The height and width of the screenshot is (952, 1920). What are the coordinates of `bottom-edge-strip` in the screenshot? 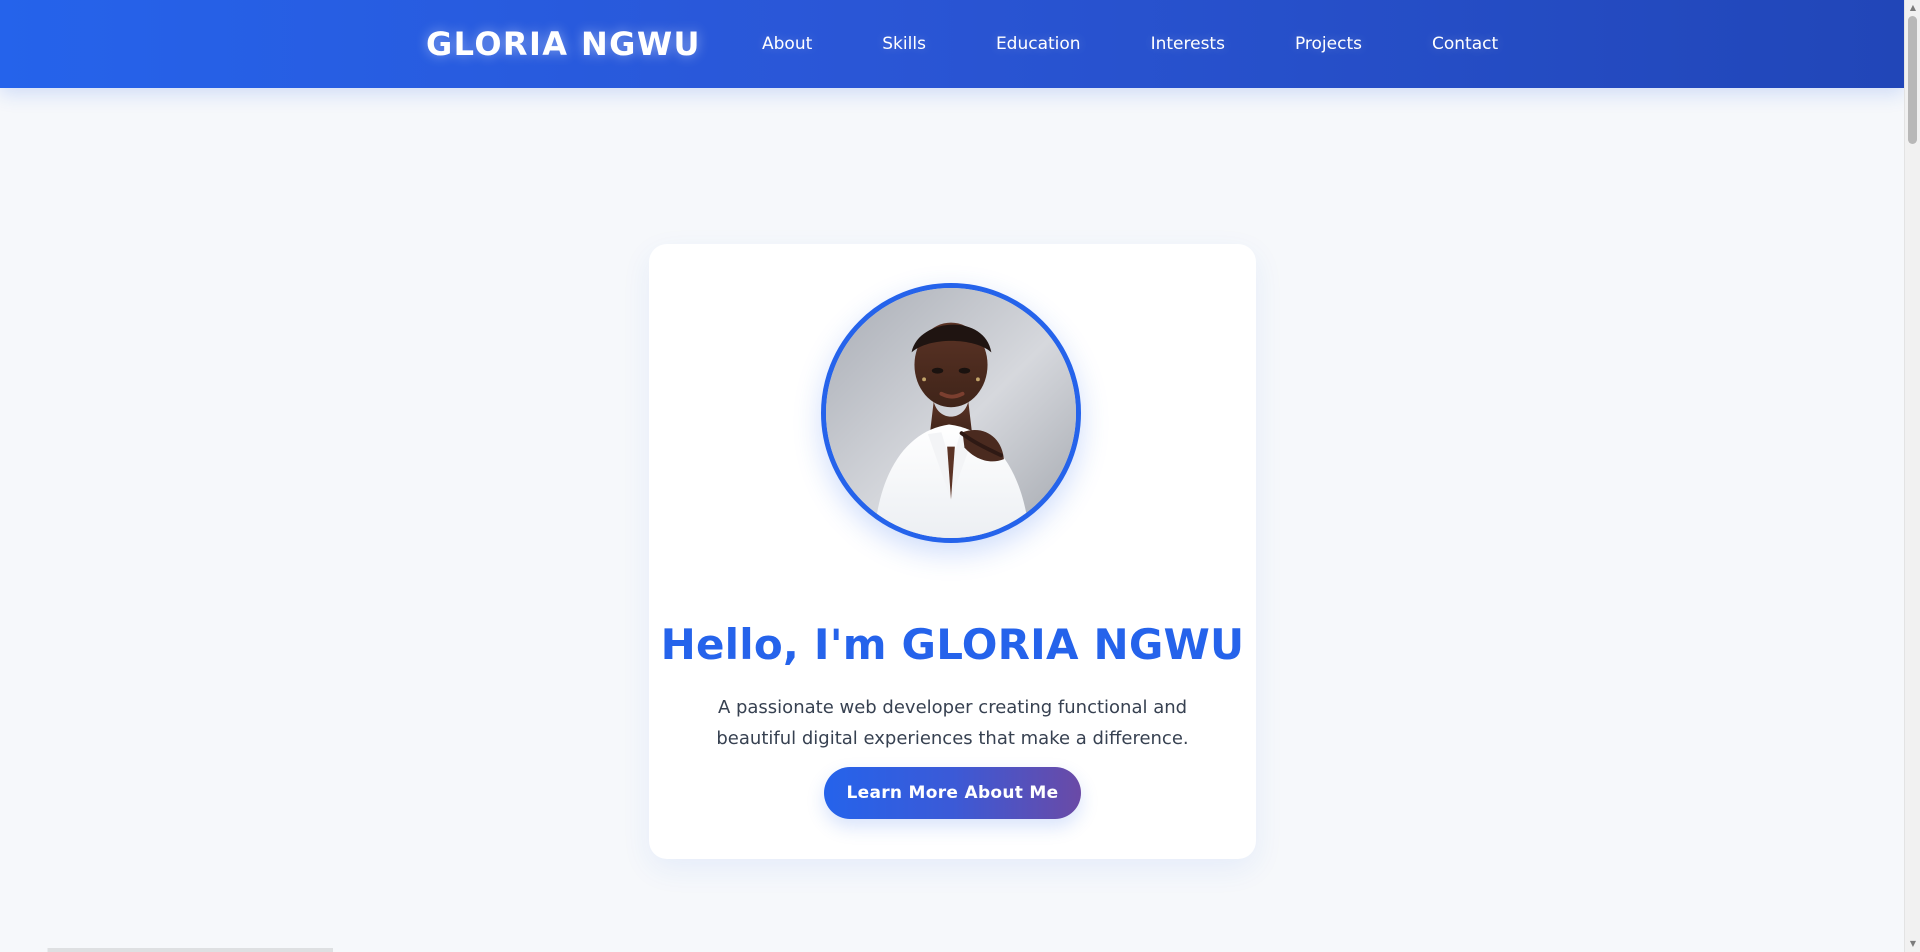 It's located at (952, 950).